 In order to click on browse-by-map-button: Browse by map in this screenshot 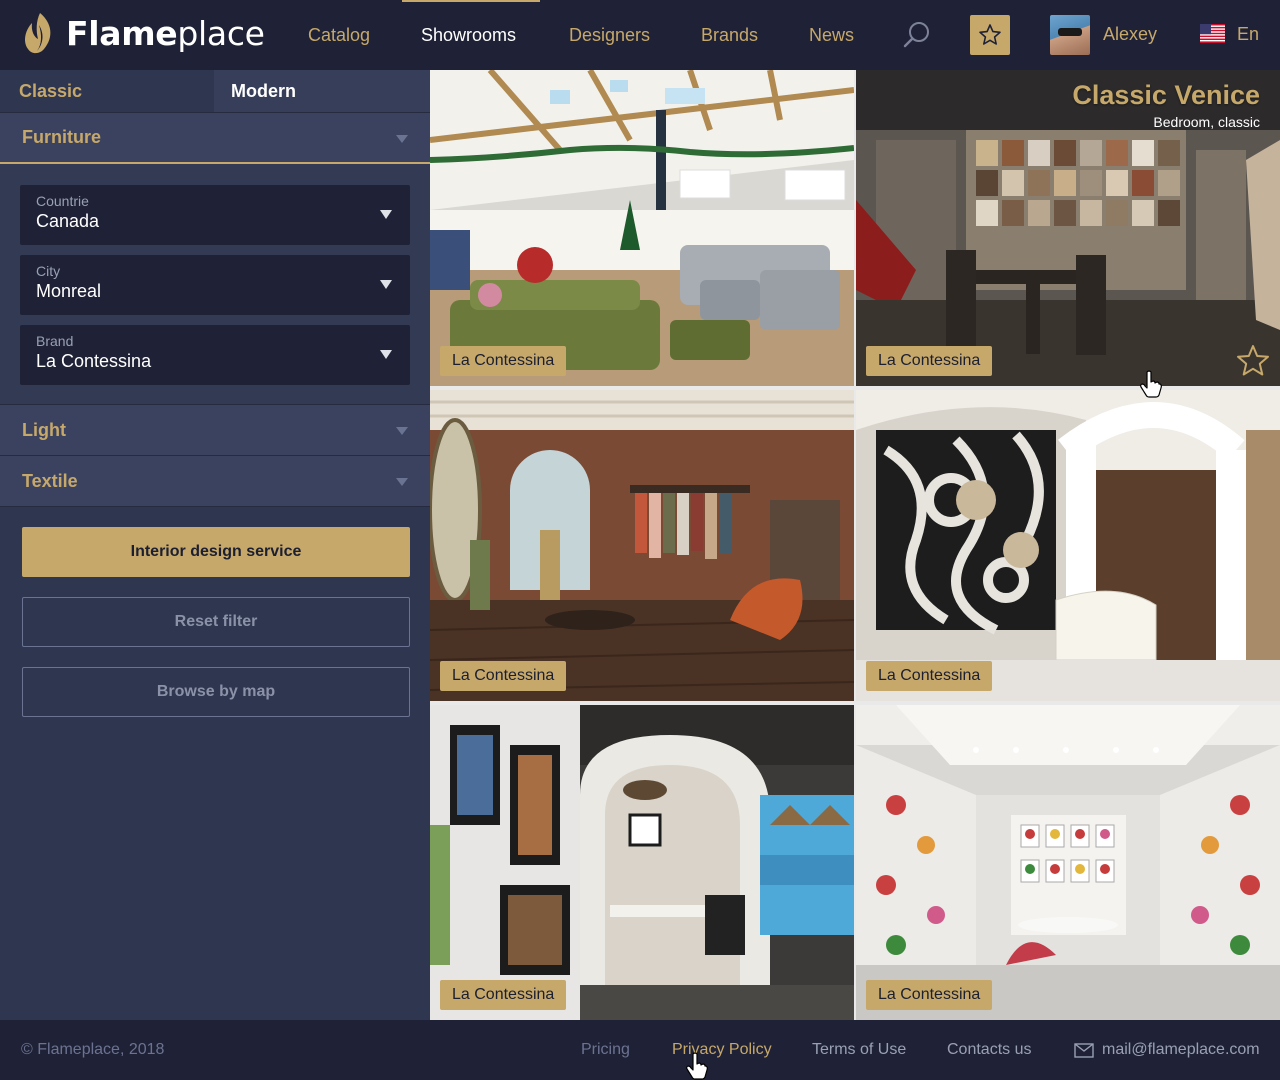, I will do `click(216, 692)`.